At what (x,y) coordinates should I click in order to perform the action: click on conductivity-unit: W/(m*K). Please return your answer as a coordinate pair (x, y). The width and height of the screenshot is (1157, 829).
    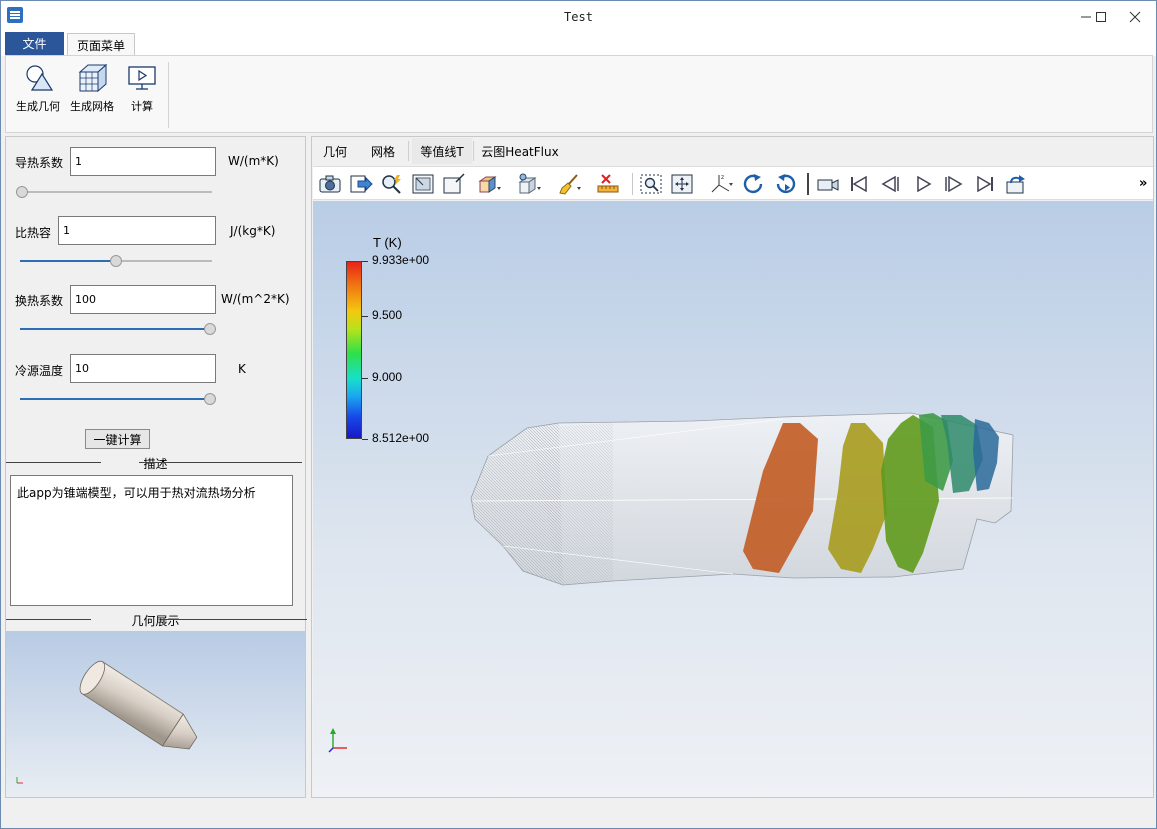
    Looking at the image, I should click on (253, 161).